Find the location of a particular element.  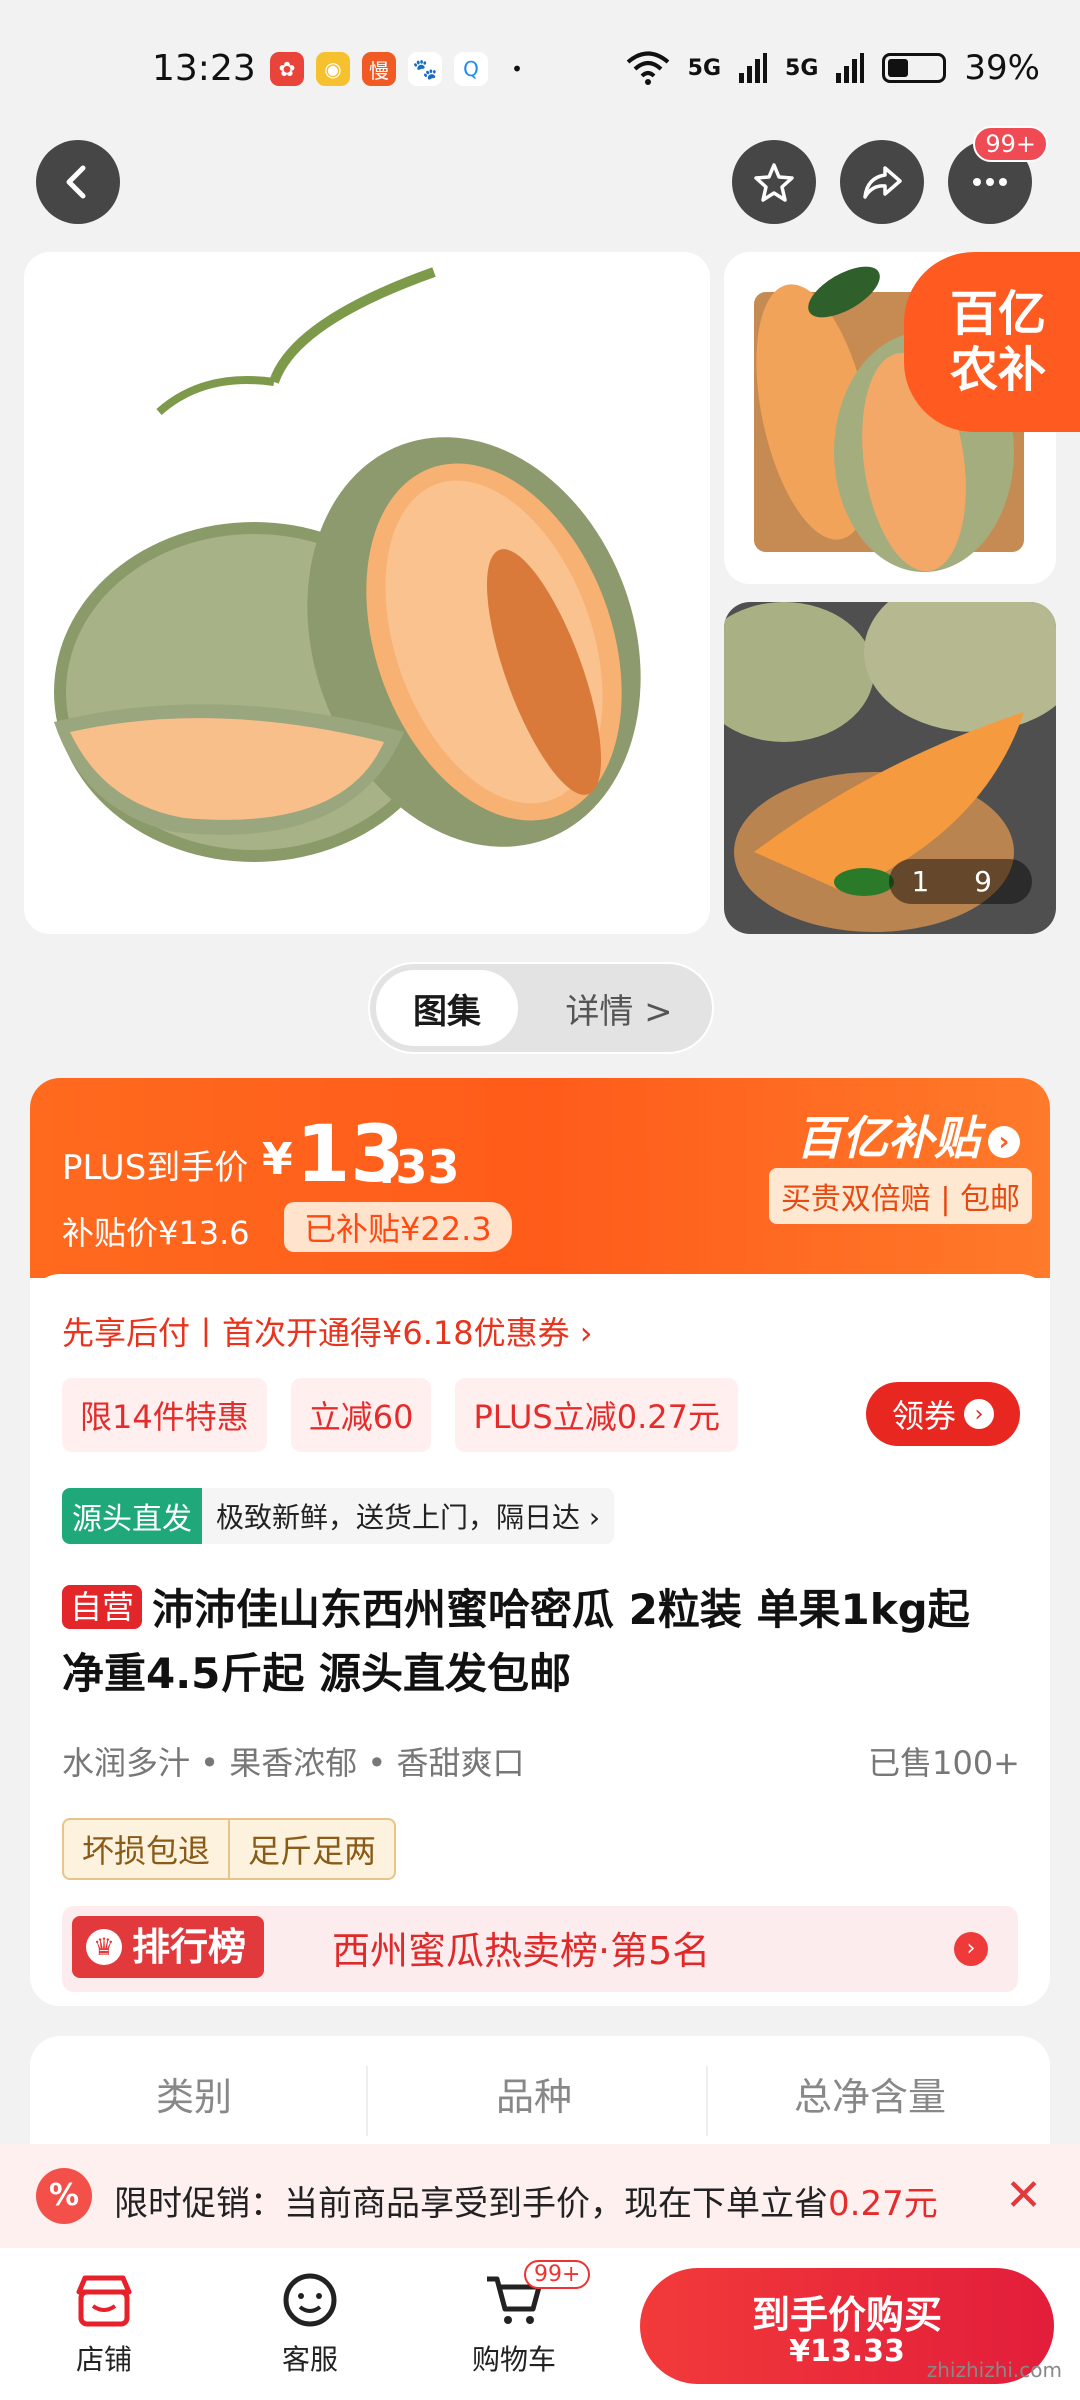

promotion-strip: % 限时促销：当前商品享受到手价，现在下单立省0.27元 ✕ is located at coordinates (540, 2196).